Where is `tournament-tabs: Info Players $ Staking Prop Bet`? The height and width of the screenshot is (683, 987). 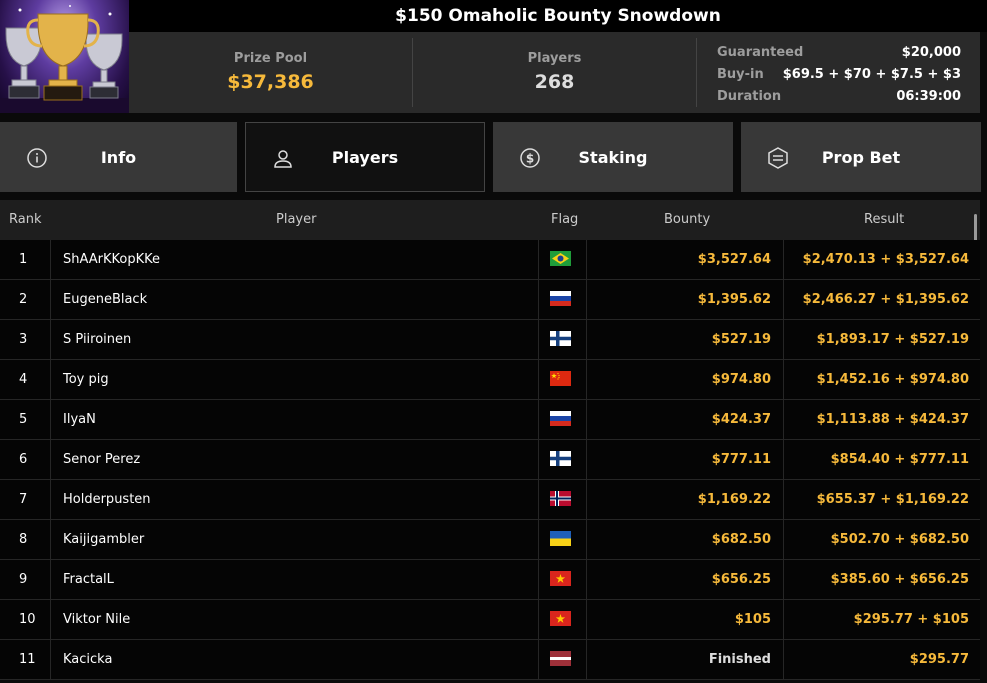
tournament-tabs: Info Players $ Staking Prop Bet is located at coordinates (493, 157).